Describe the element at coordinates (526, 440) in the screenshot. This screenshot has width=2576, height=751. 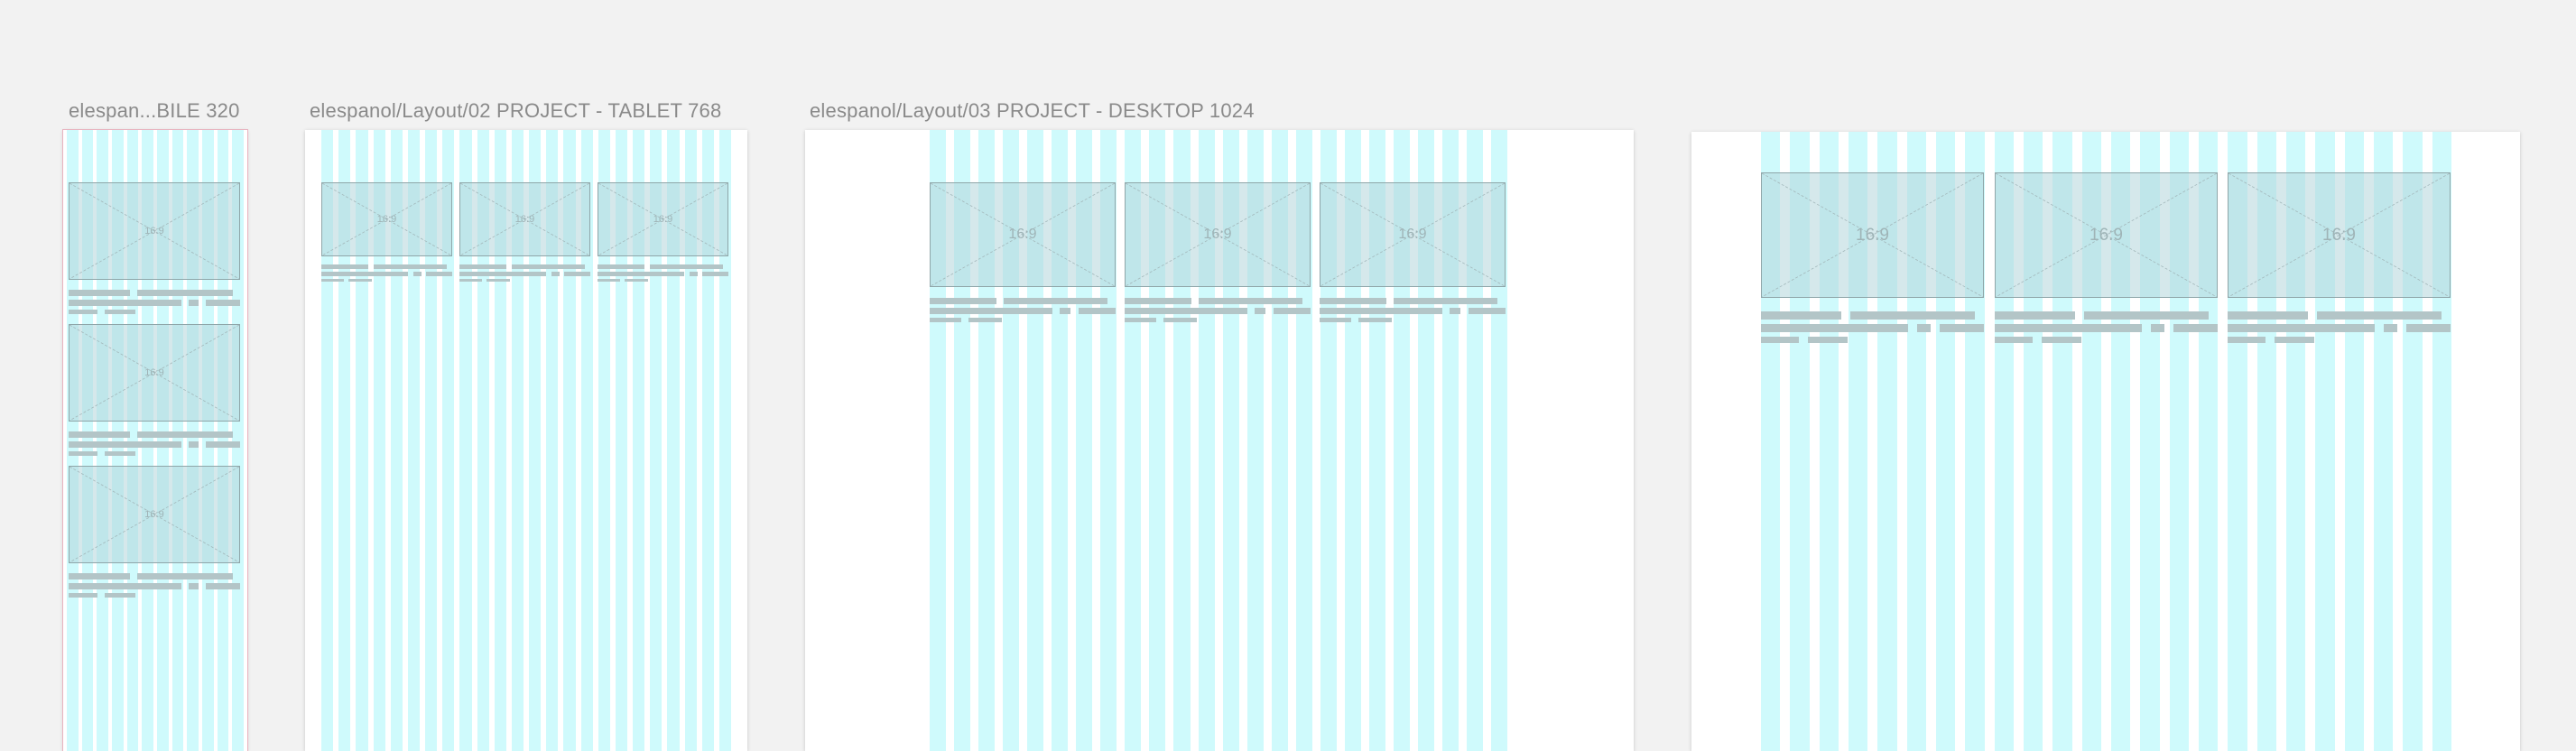
I see `frame-tablet-768: 16:9 16:9 16:9` at that location.